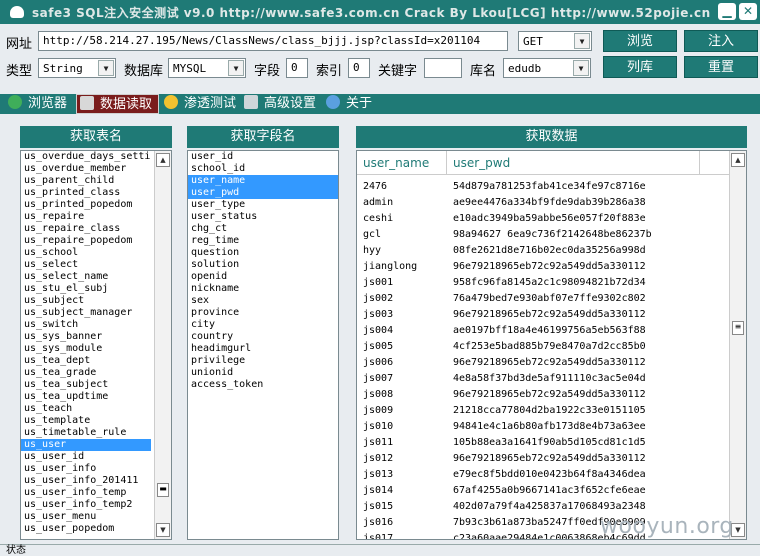  What do you see at coordinates (263, 205) in the screenshot?
I see `field-list-item: user_type` at bounding box center [263, 205].